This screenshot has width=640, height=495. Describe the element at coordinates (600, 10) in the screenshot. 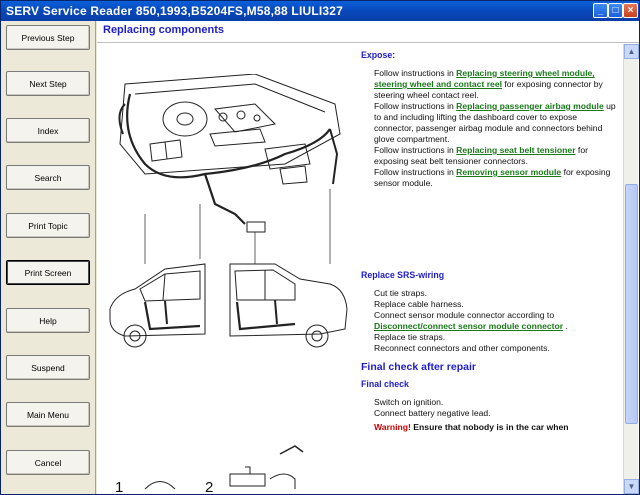

I see `minimize-button: _` at that location.